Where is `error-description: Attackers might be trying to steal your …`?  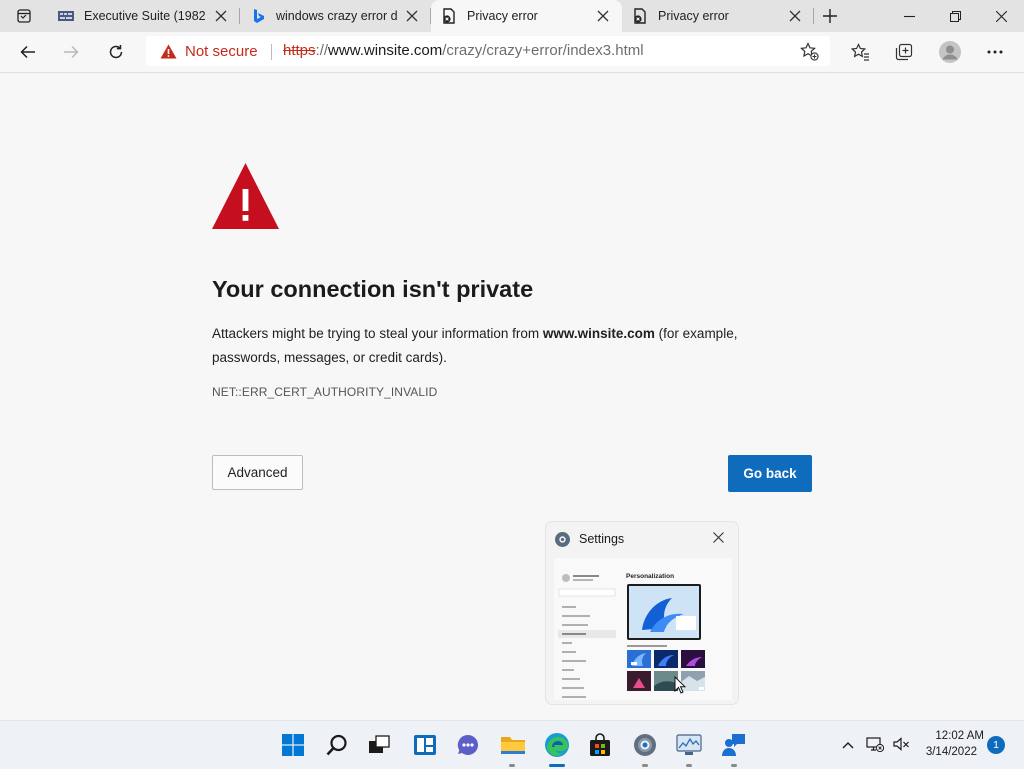
error-description: Attackers might be trying to steal your … is located at coordinates (502, 346).